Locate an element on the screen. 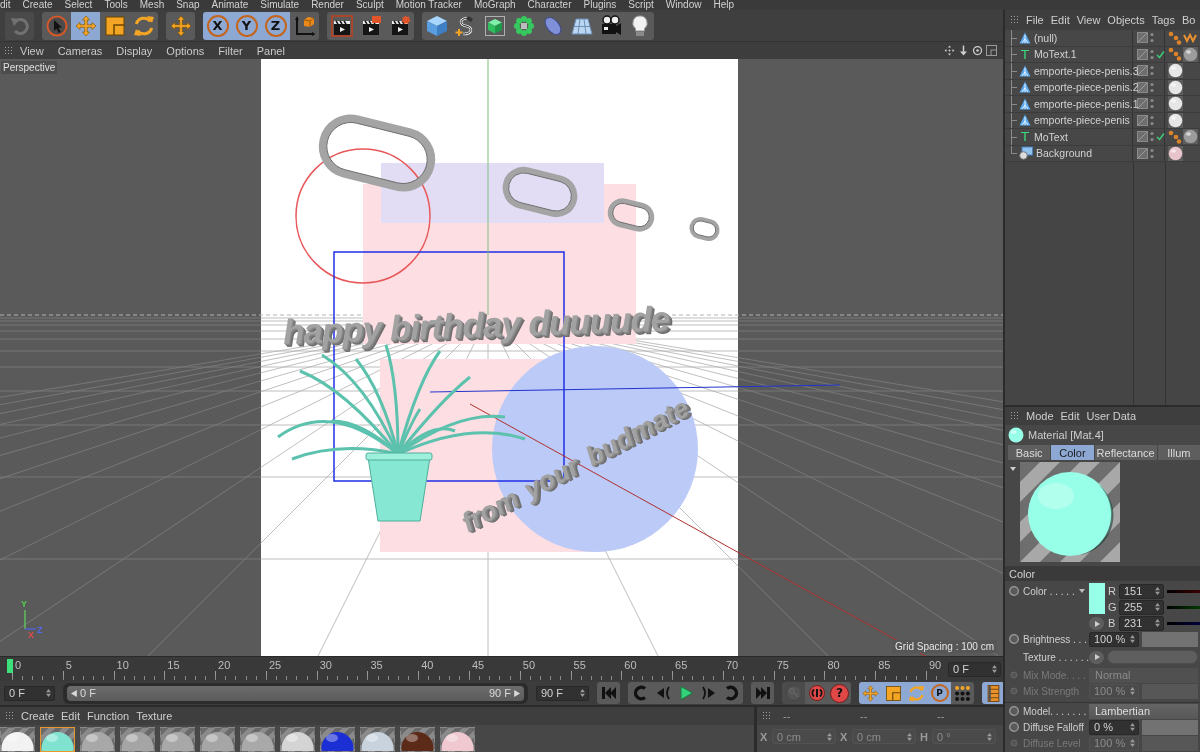  last-button is located at coordinates (762, 693).